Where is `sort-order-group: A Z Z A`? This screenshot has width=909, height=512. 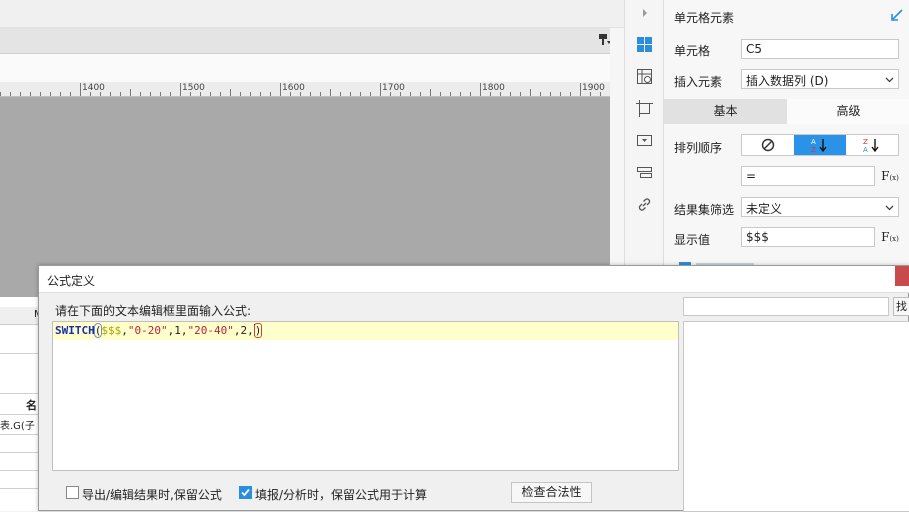
sort-order-group: A Z Z A is located at coordinates (820, 145).